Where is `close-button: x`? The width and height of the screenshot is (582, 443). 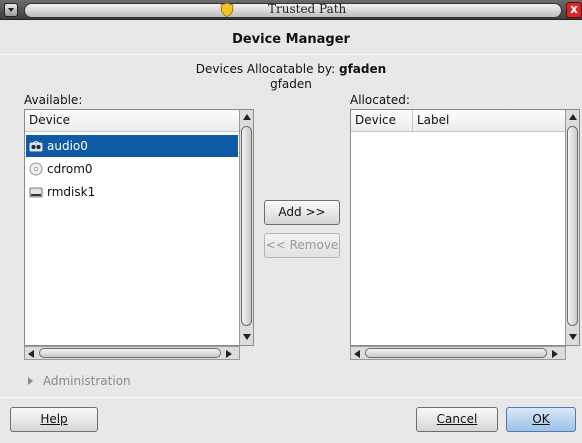
close-button: x is located at coordinates (574, 10).